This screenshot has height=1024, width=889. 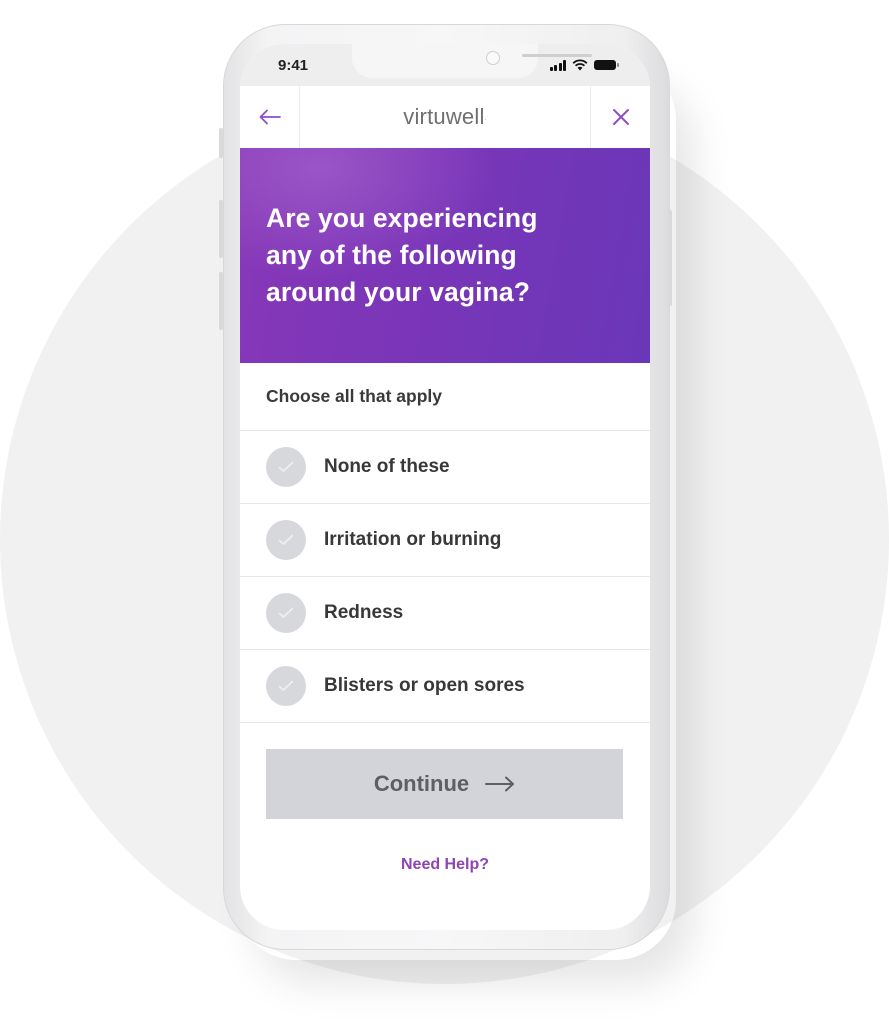 What do you see at coordinates (293, 65) in the screenshot?
I see `status-time: 9:41` at bounding box center [293, 65].